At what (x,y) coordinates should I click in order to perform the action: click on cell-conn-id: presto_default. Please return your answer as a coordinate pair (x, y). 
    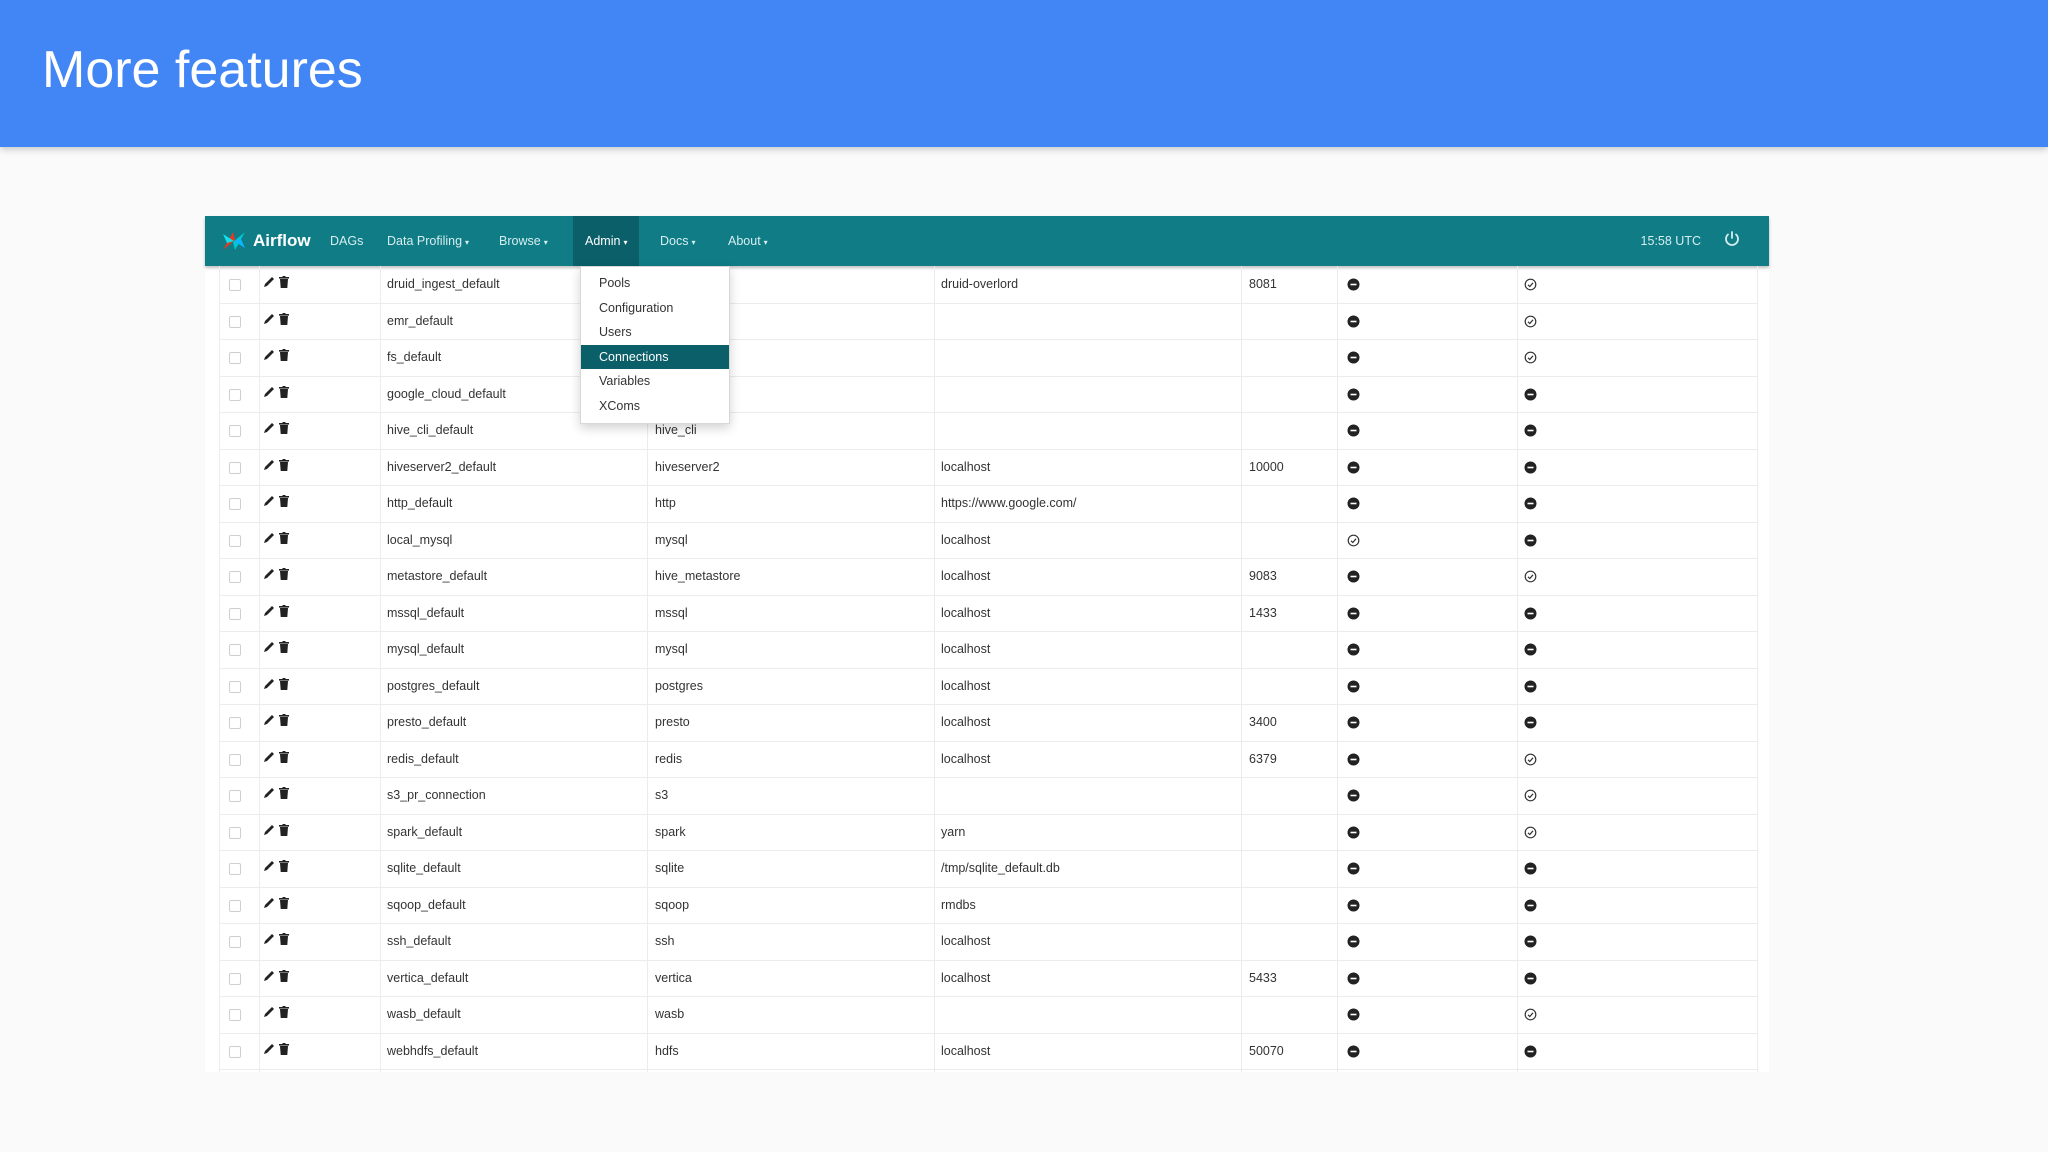
    Looking at the image, I should click on (426, 722).